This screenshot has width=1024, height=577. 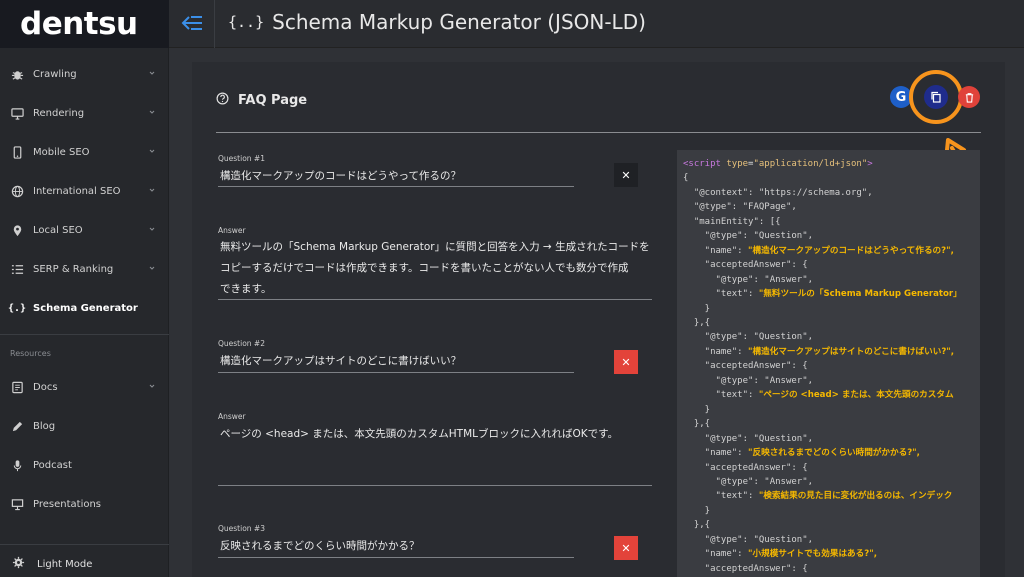 I want to click on sidebar-item-label: Rendering, so click(x=59, y=113).